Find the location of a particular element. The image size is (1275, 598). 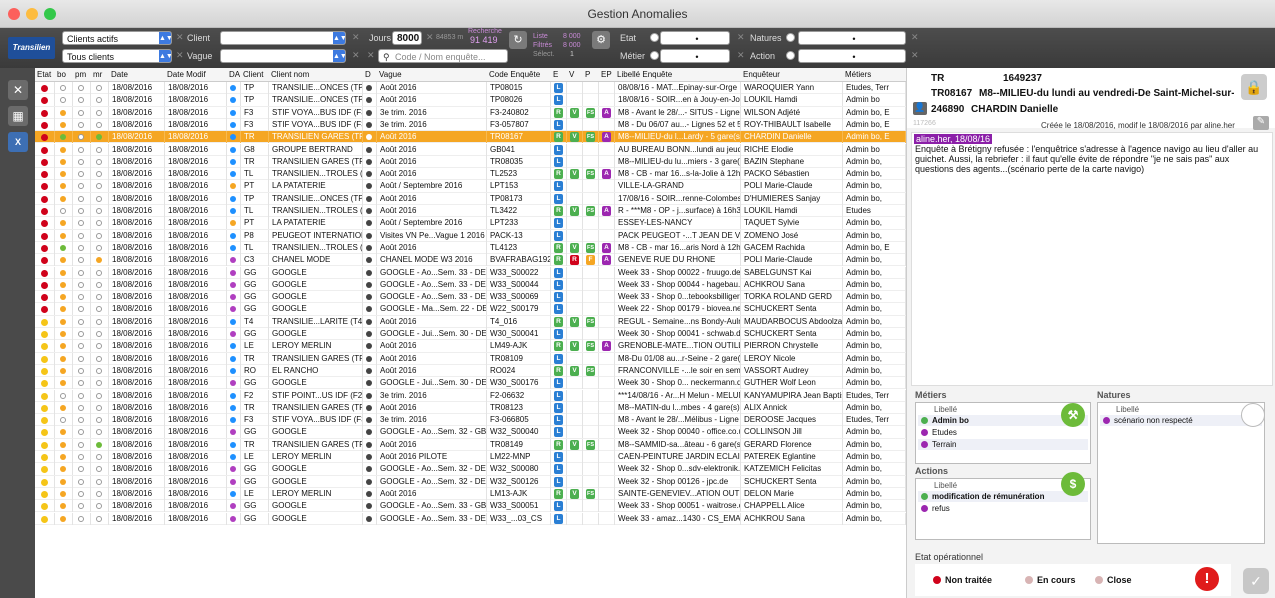

alert-button: ! is located at coordinates (1207, 579).